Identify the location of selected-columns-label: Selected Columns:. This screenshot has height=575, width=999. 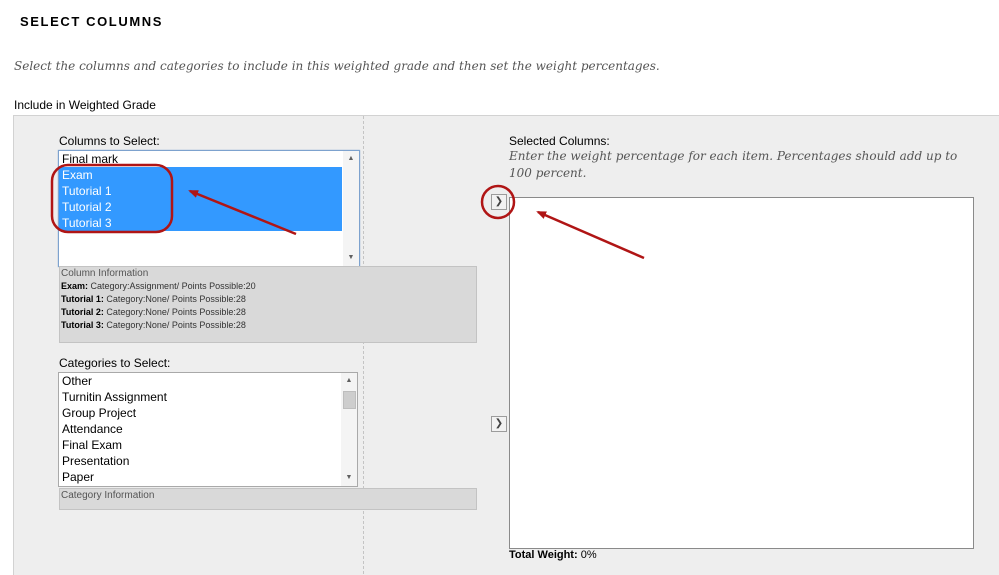
(559, 141).